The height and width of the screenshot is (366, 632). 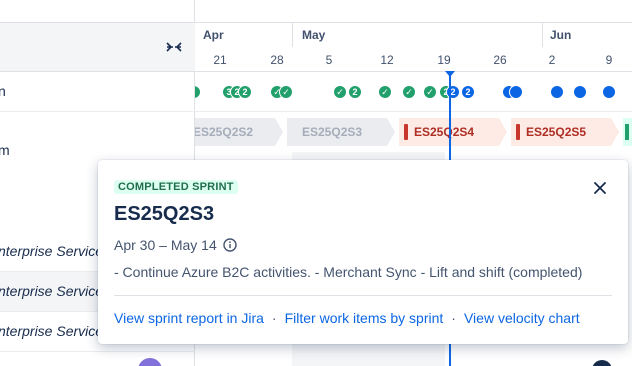 What do you see at coordinates (213, 35) in the screenshot?
I see `month-label: Apr` at bounding box center [213, 35].